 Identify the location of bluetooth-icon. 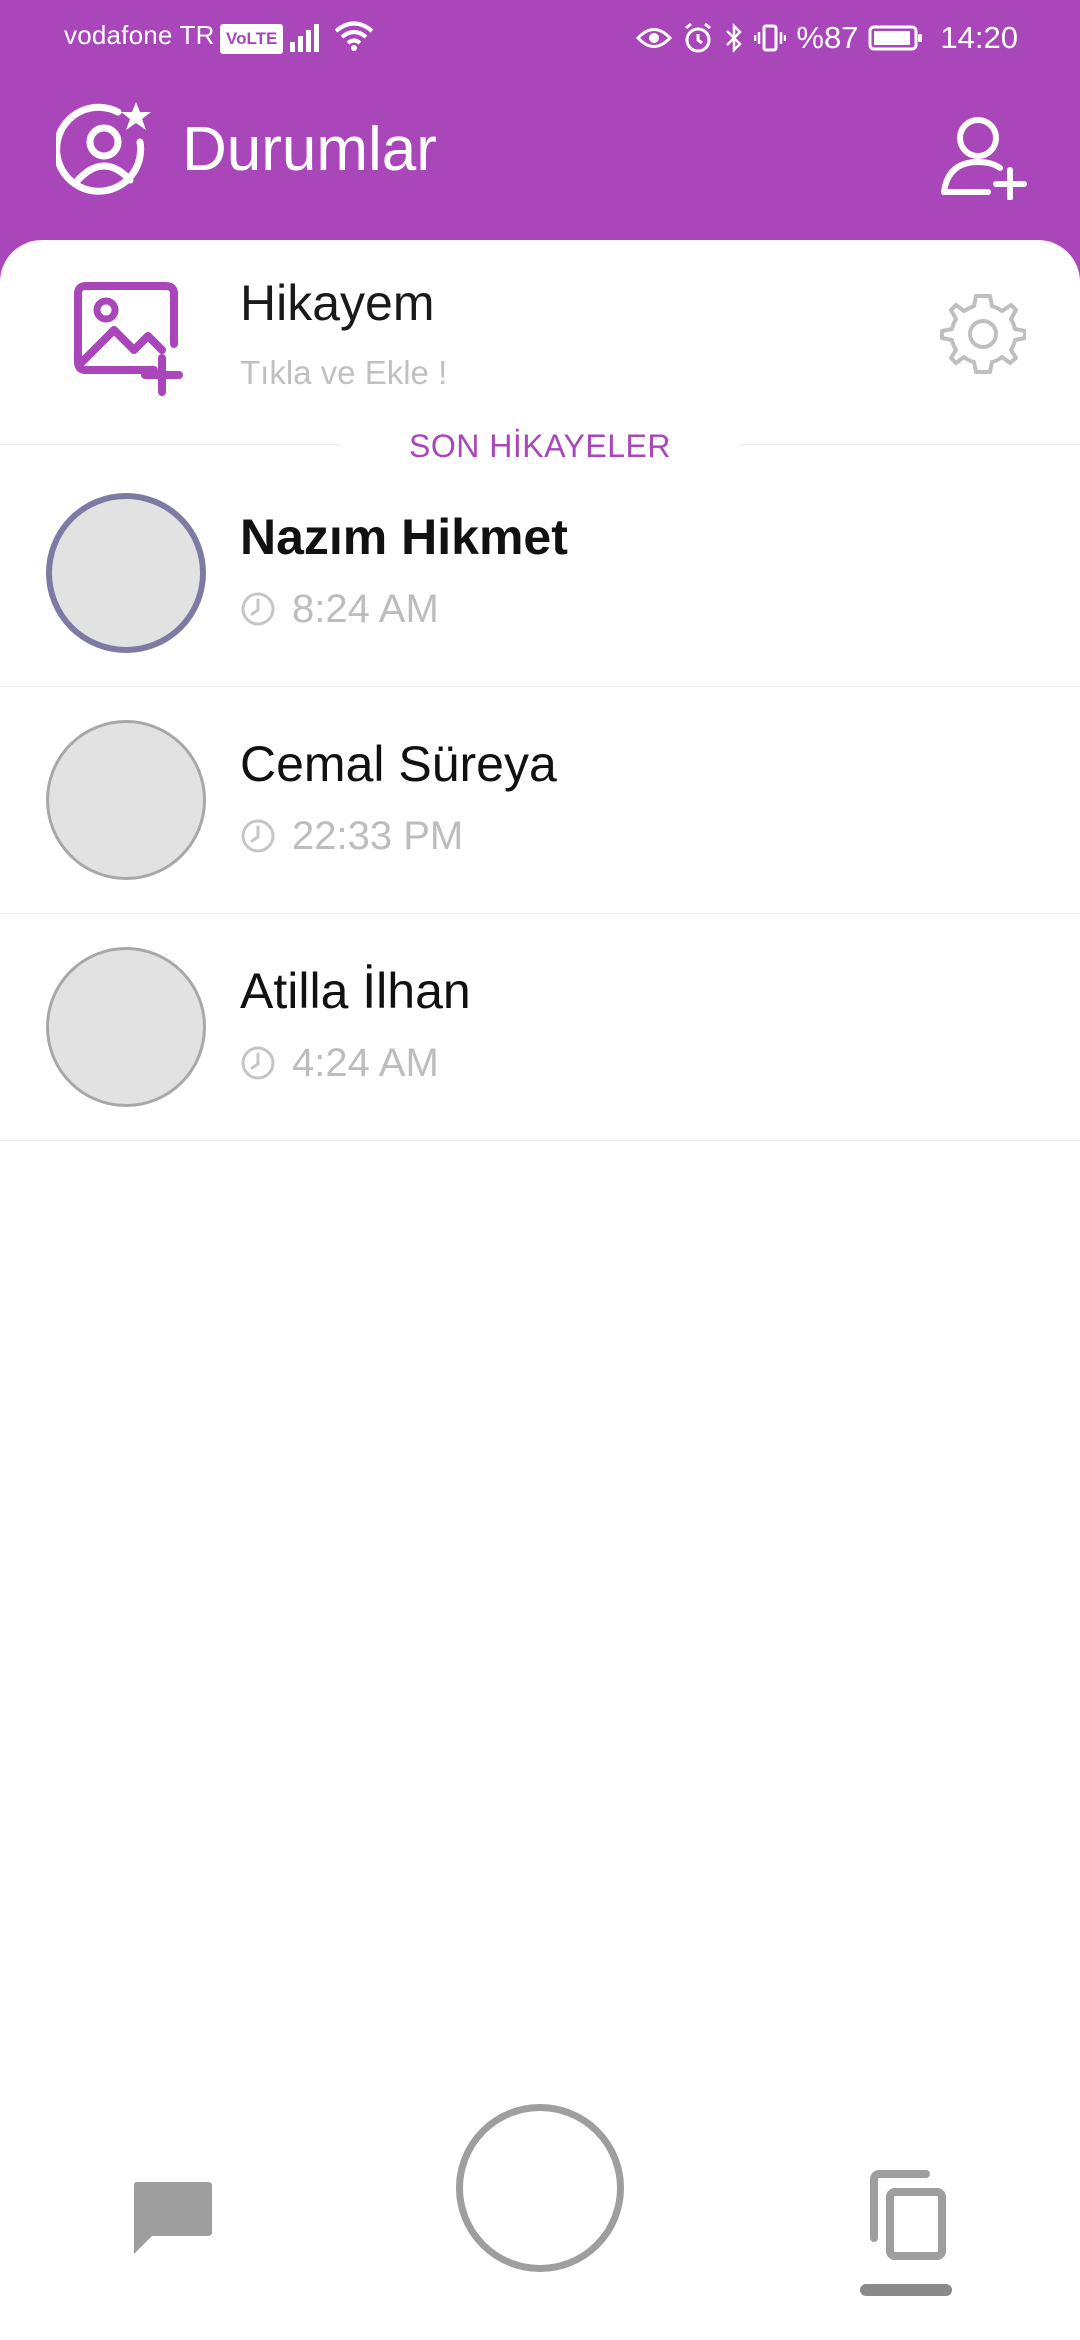
(734, 38).